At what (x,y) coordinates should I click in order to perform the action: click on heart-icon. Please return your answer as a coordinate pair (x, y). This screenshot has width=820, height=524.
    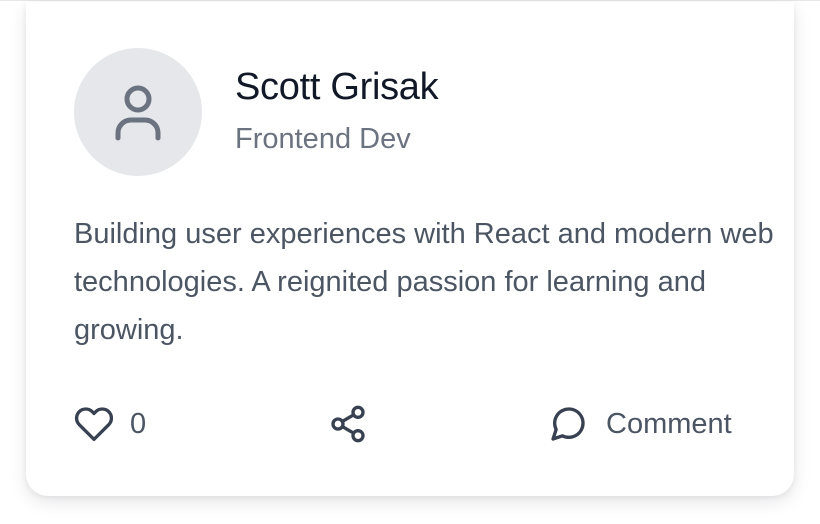
    Looking at the image, I should click on (94, 424).